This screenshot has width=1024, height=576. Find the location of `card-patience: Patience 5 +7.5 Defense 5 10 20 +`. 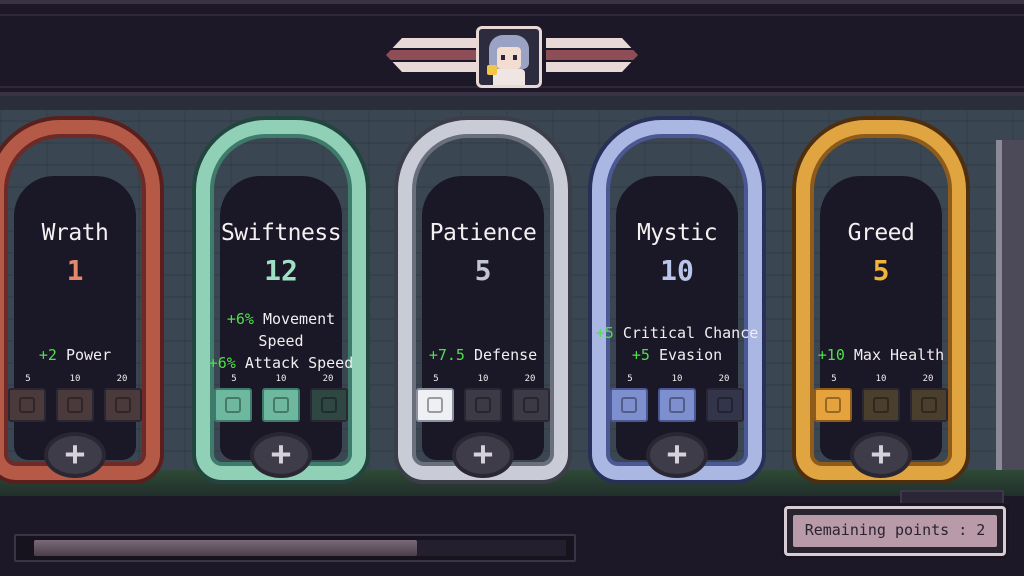

card-patience: Patience 5 +7.5 Defense 5 10 20 + is located at coordinates (483, 300).